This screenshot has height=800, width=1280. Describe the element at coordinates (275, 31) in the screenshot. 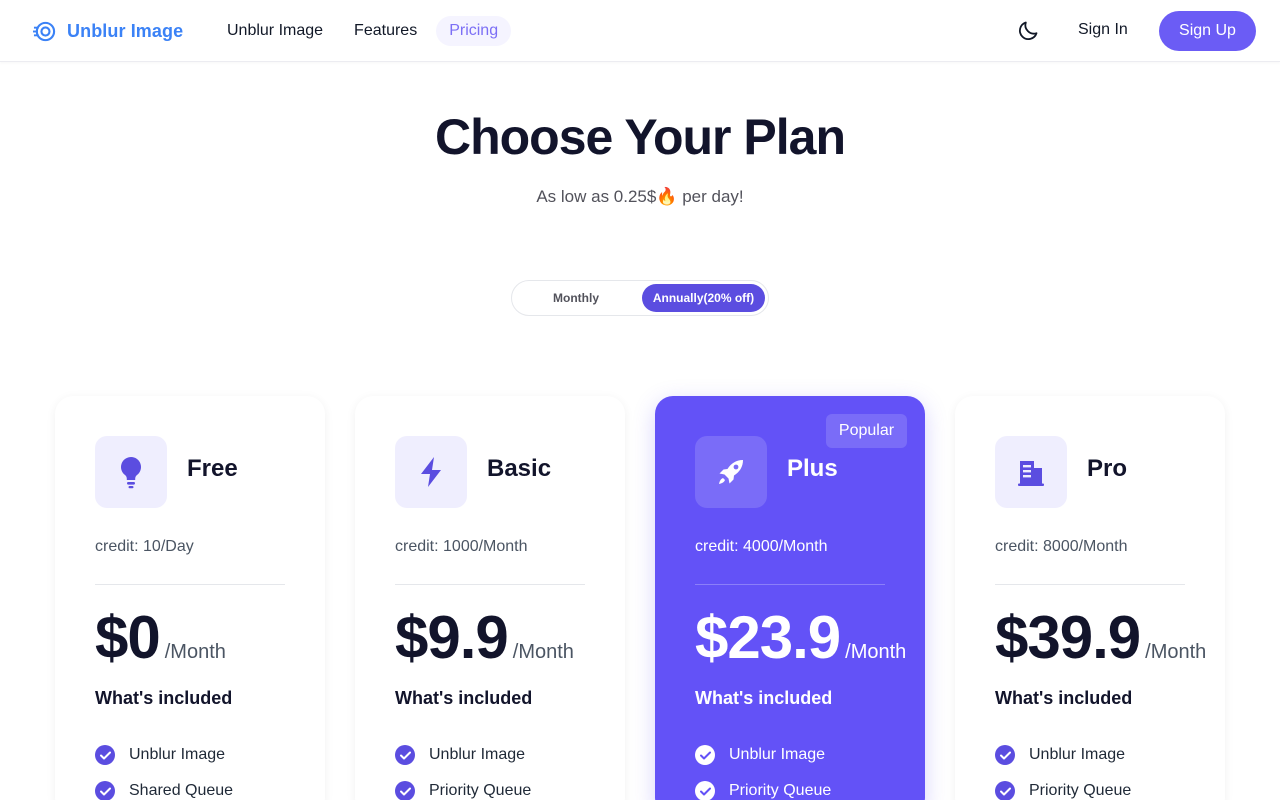

I see `nav-item-unblur-image: Unblur Image` at that location.